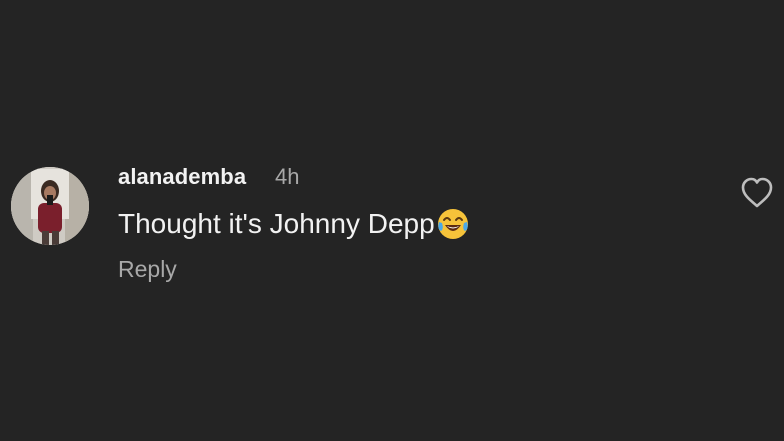  What do you see at coordinates (147, 269) in the screenshot?
I see `reply-button: Reply` at bounding box center [147, 269].